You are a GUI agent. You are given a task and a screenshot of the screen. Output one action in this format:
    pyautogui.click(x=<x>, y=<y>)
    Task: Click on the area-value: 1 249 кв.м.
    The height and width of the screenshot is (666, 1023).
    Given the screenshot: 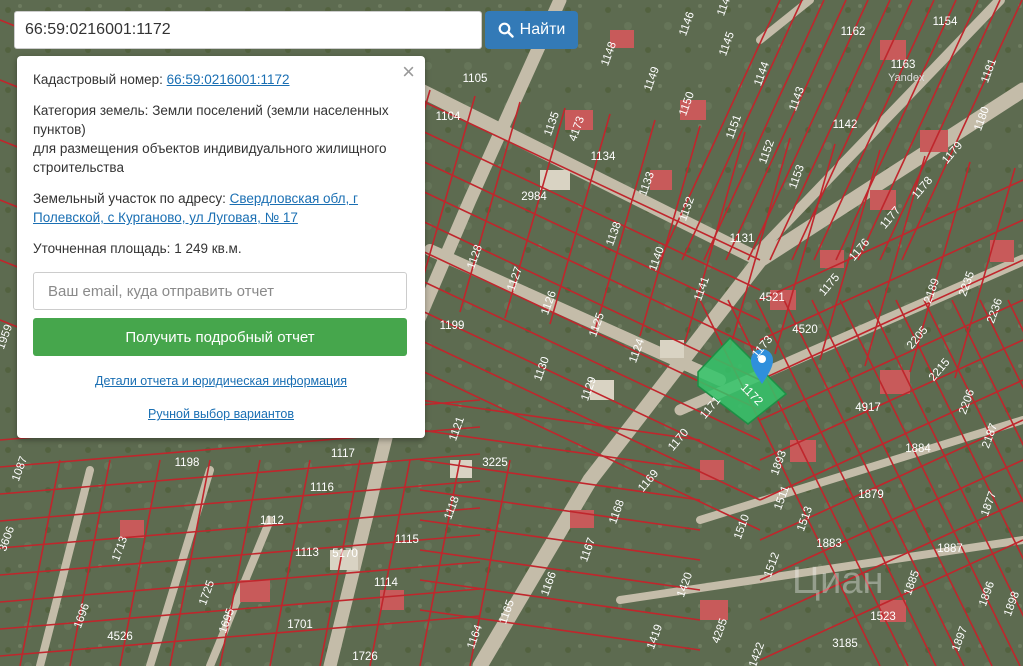 What is the action you would take?
    pyautogui.click(x=208, y=248)
    